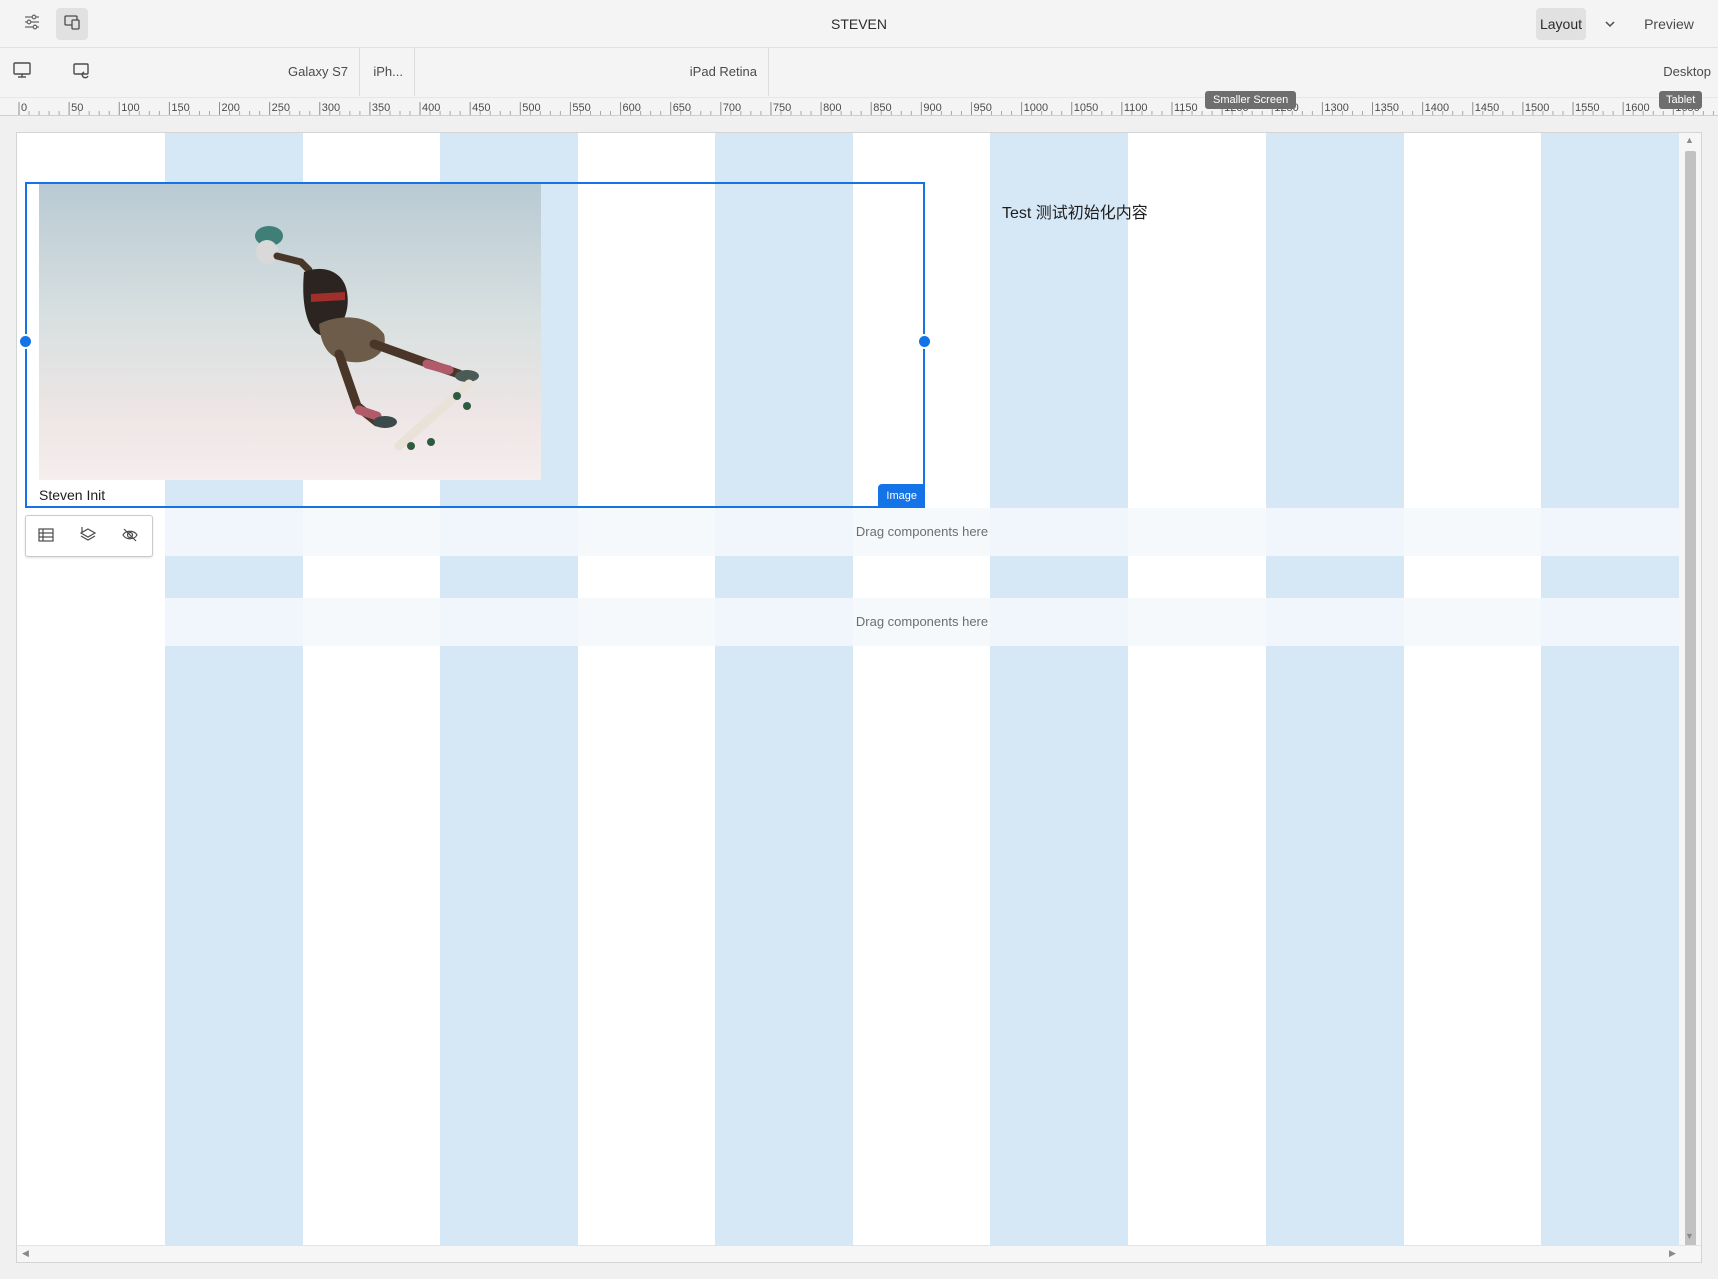 The width and height of the screenshot is (1718, 1279). What do you see at coordinates (1537, 108) in the screenshot?
I see `ruler-label: 1500` at bounding box center [1537, 108].